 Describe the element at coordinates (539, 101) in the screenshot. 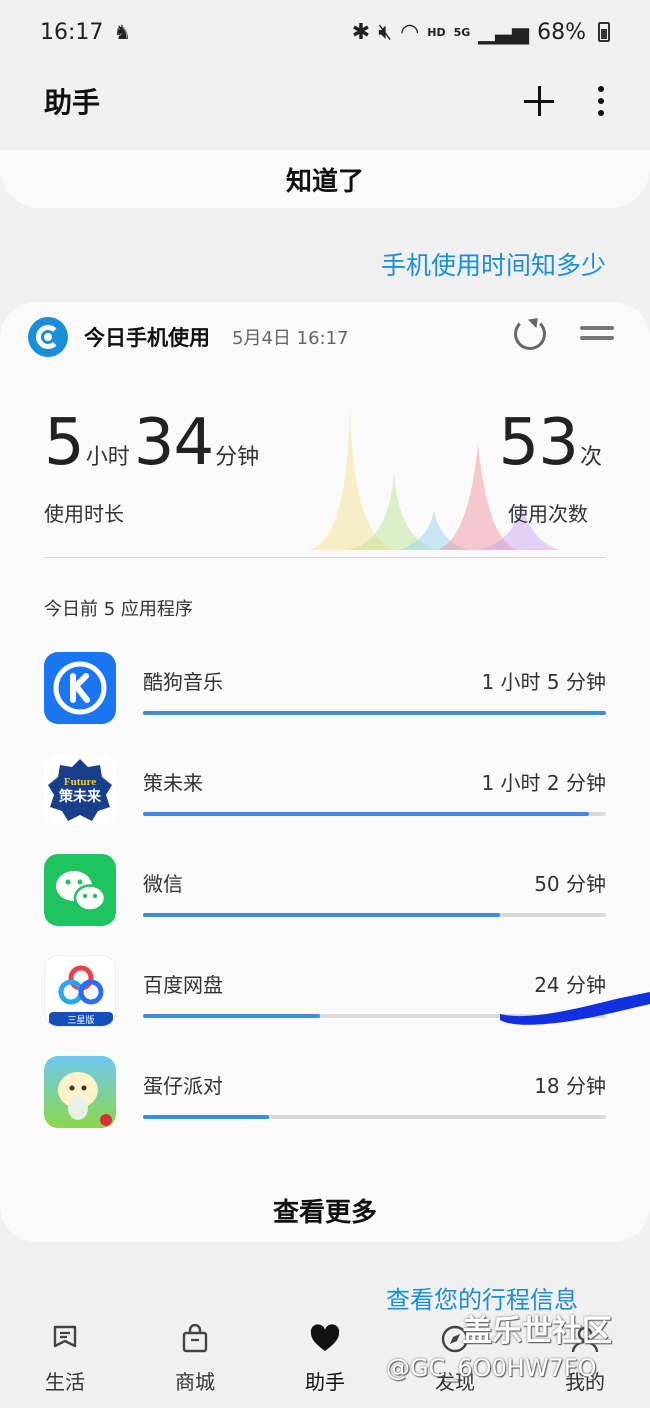

I see `add-icon` at that location.